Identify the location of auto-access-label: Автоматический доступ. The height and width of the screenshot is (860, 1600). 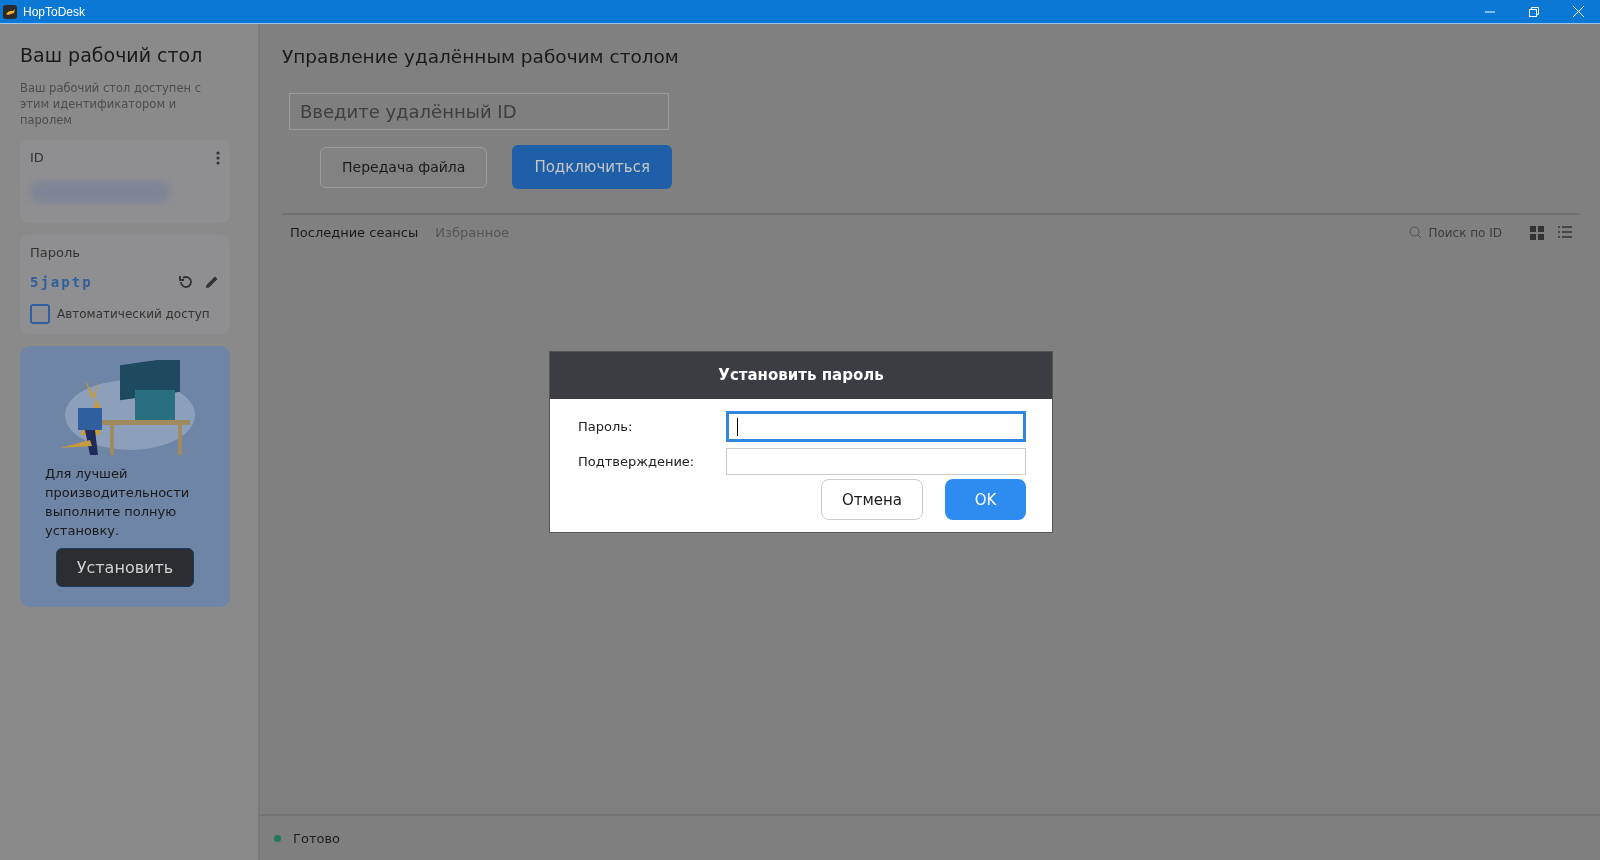
(133, 314).